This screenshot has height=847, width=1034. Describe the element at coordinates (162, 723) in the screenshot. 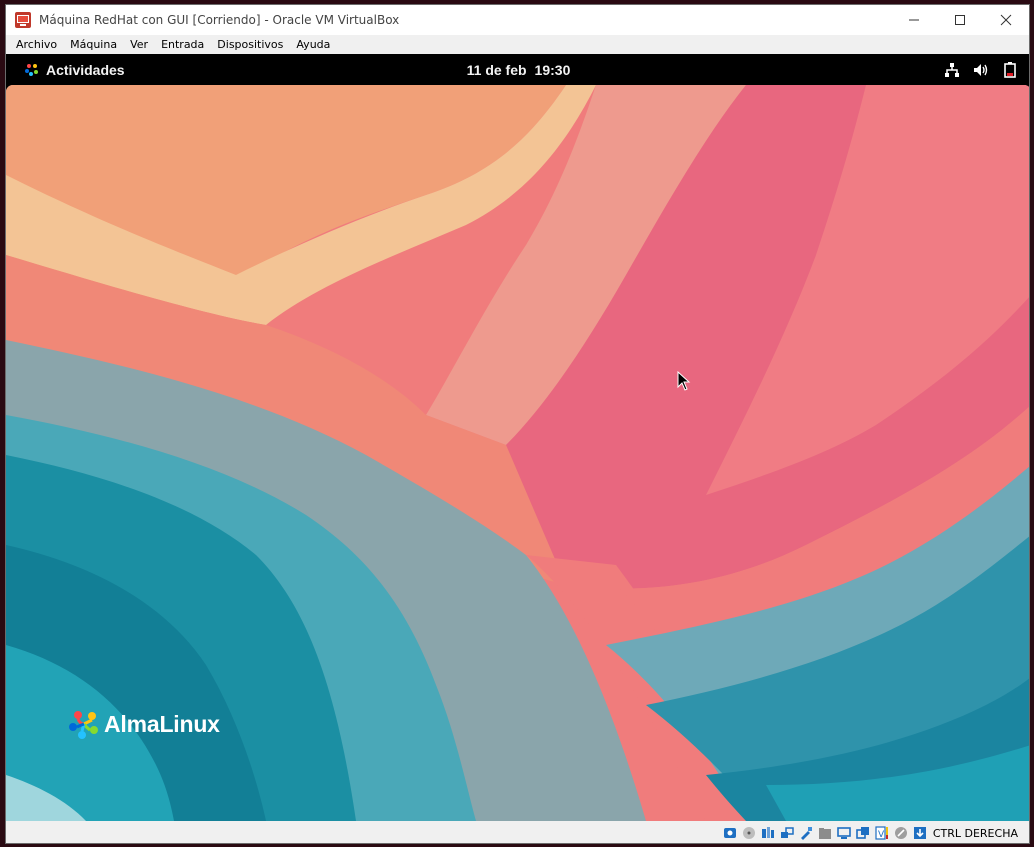

I see `almalinux-brand-text: AlmaLinux` at that location.